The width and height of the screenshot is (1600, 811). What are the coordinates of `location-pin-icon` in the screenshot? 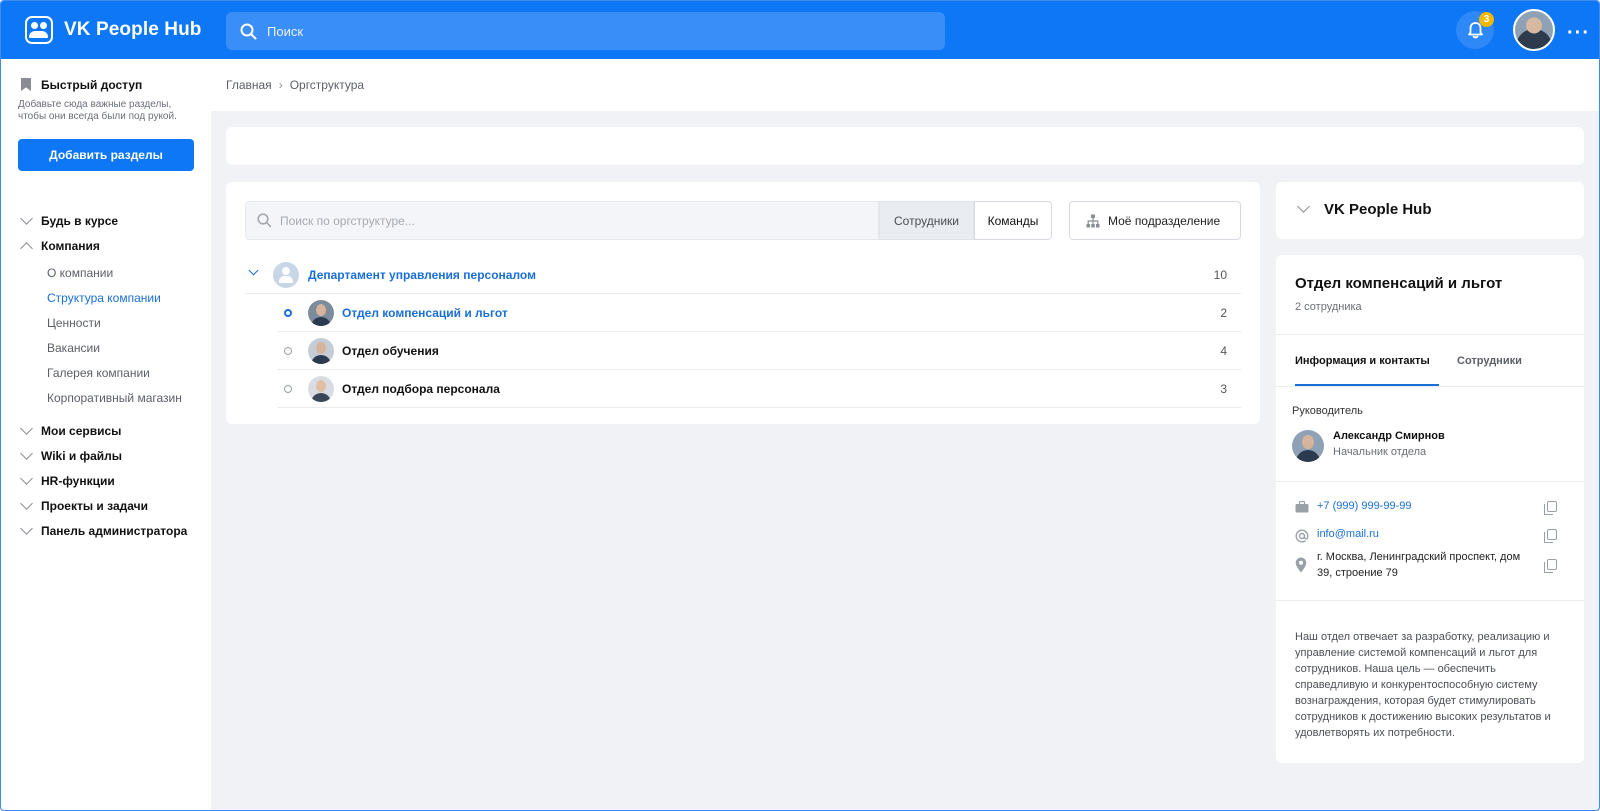 It's located at (1301, 565).